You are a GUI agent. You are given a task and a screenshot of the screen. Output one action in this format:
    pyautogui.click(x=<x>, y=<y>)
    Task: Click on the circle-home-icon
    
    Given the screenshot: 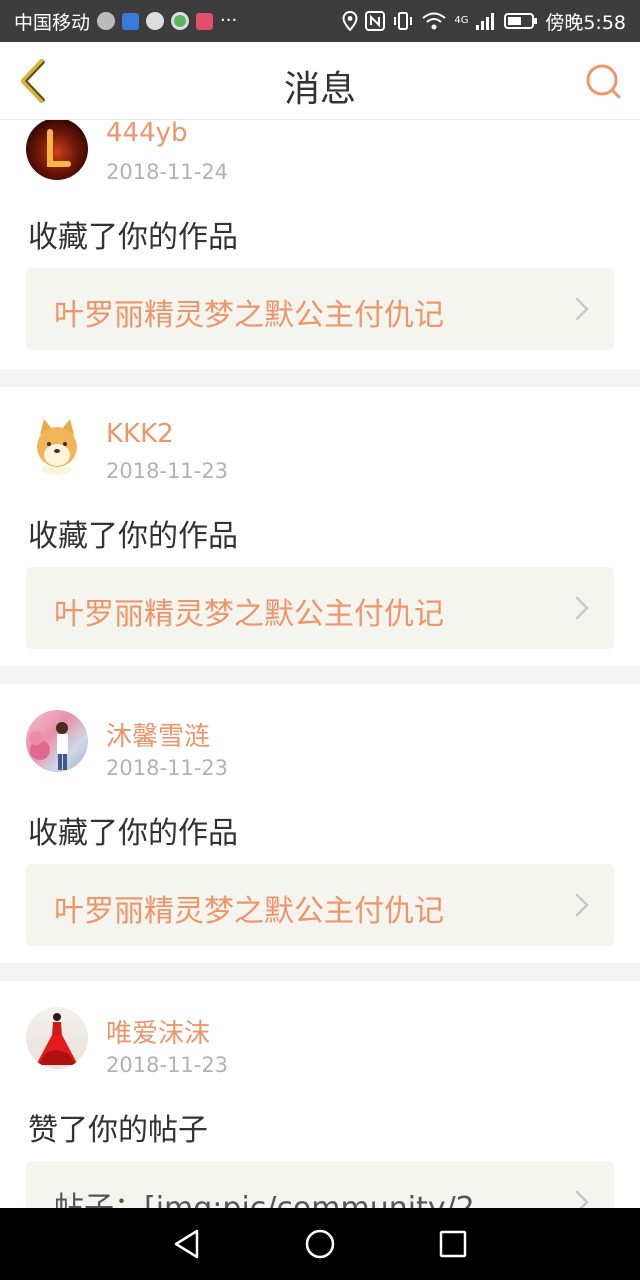 What is the action you would take?
    pyautogui.click(x=320, y=1244)
    